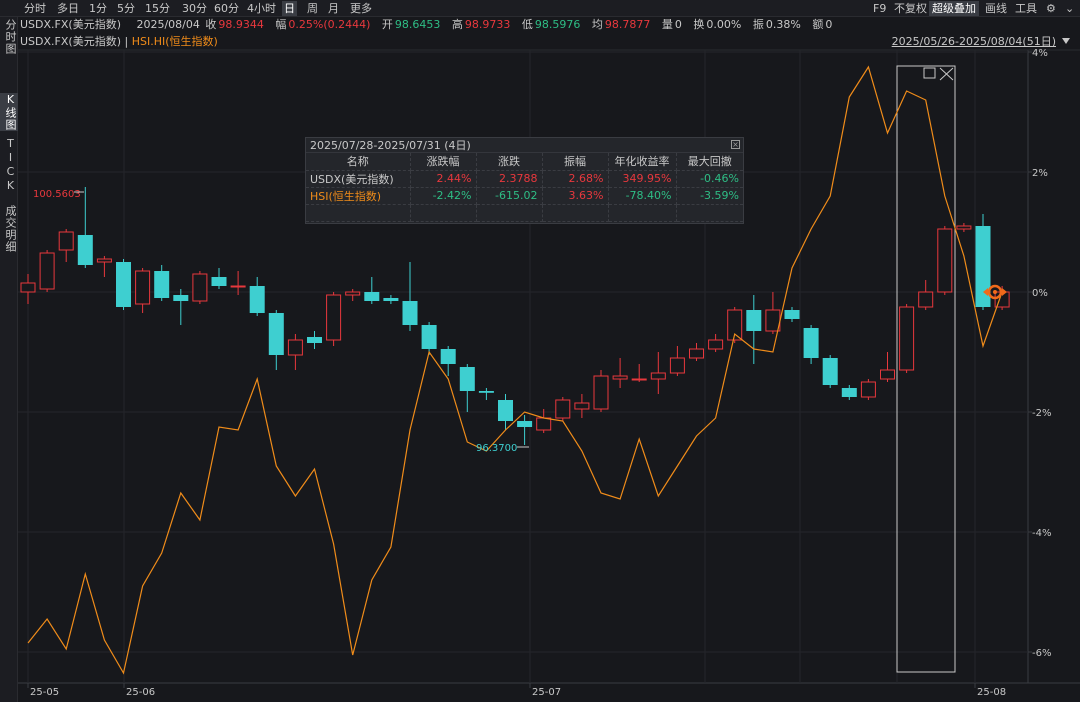 The image size is (1080, 702). Describe the element at coordinates (1041, 533) in the screenshot. I see `y-tick-label: -4%` at that location.